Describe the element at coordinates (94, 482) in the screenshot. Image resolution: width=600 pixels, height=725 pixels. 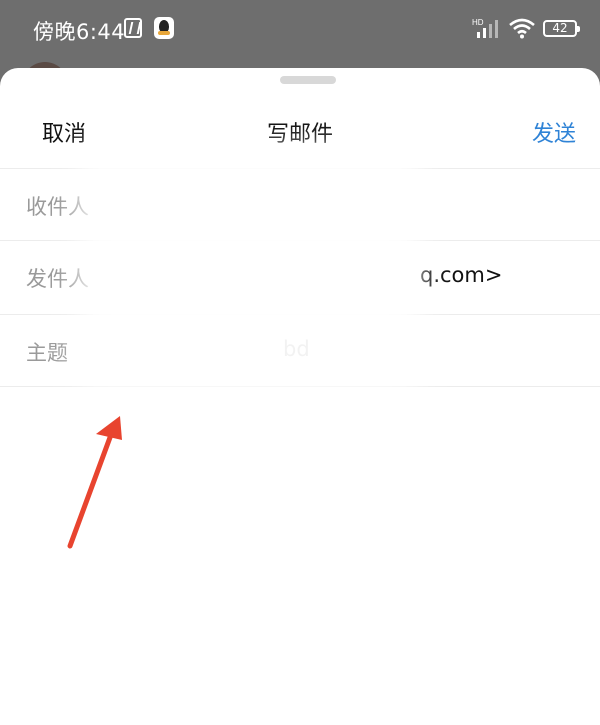
I see `annotation-arrow` at that location.